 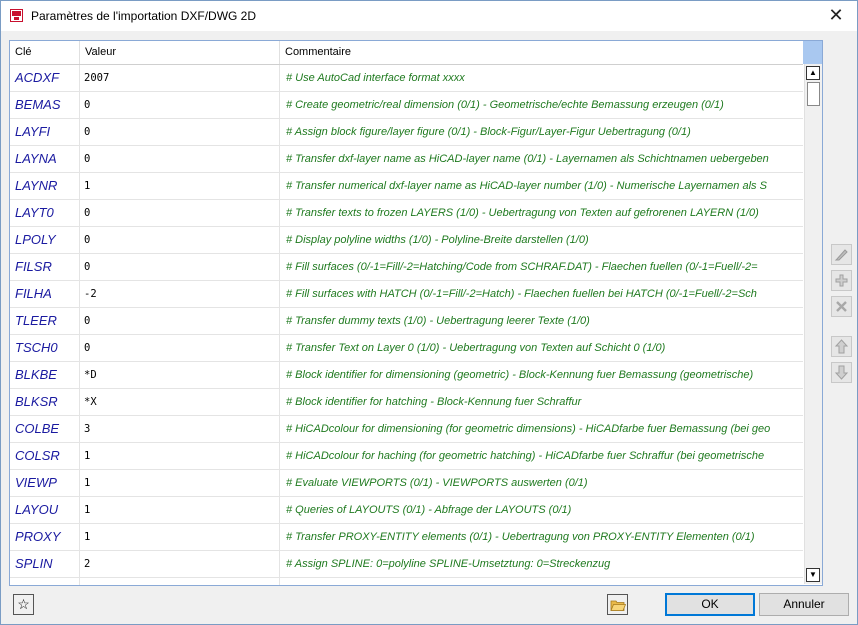 I want to click on row-key: LAYFI, so click(x=45, y=132).